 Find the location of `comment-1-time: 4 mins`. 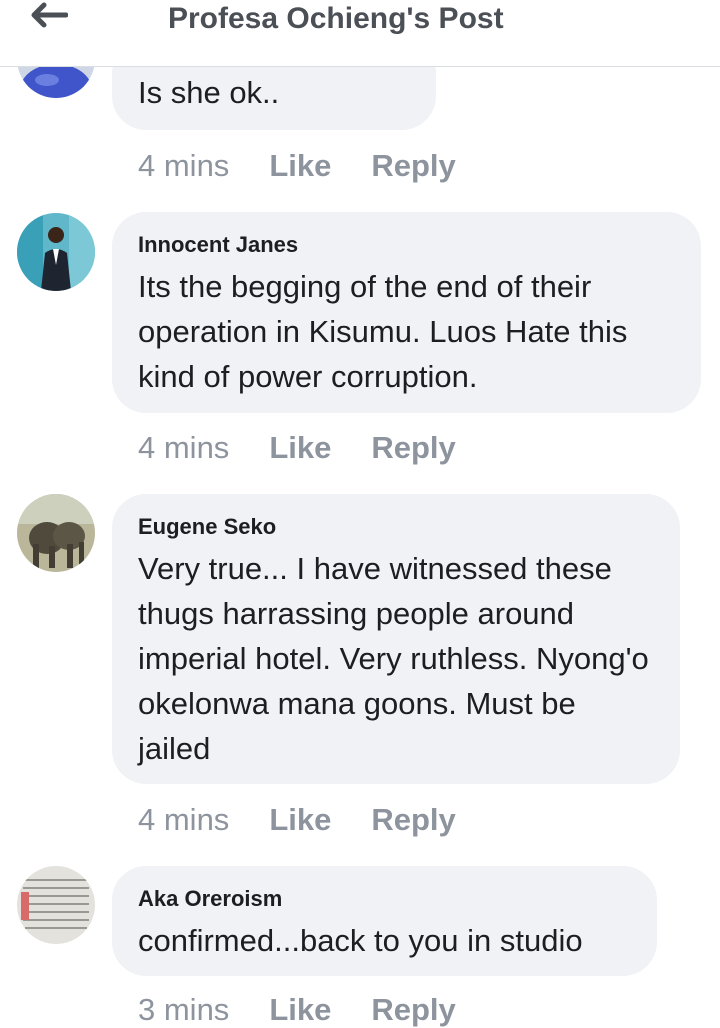

comment-1-time: 4 mins is located at coordinates (184, 165).